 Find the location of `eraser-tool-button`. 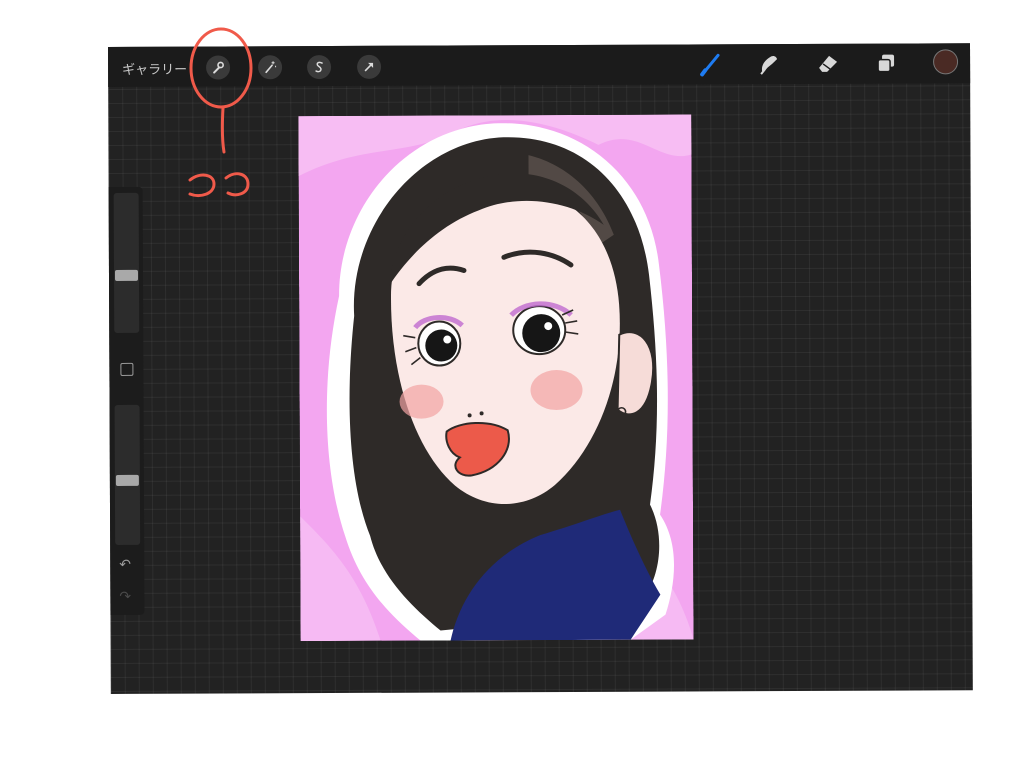

eraser-tool-button is located at coordinates (828, 64).